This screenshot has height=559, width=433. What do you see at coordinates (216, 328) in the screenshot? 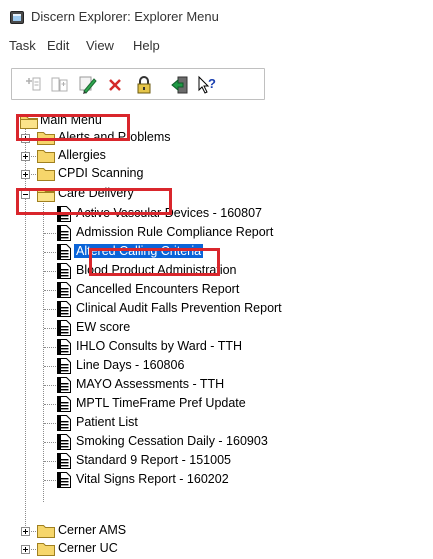
I see `tree-node-report: EW score` at bounding box center [216, 328].